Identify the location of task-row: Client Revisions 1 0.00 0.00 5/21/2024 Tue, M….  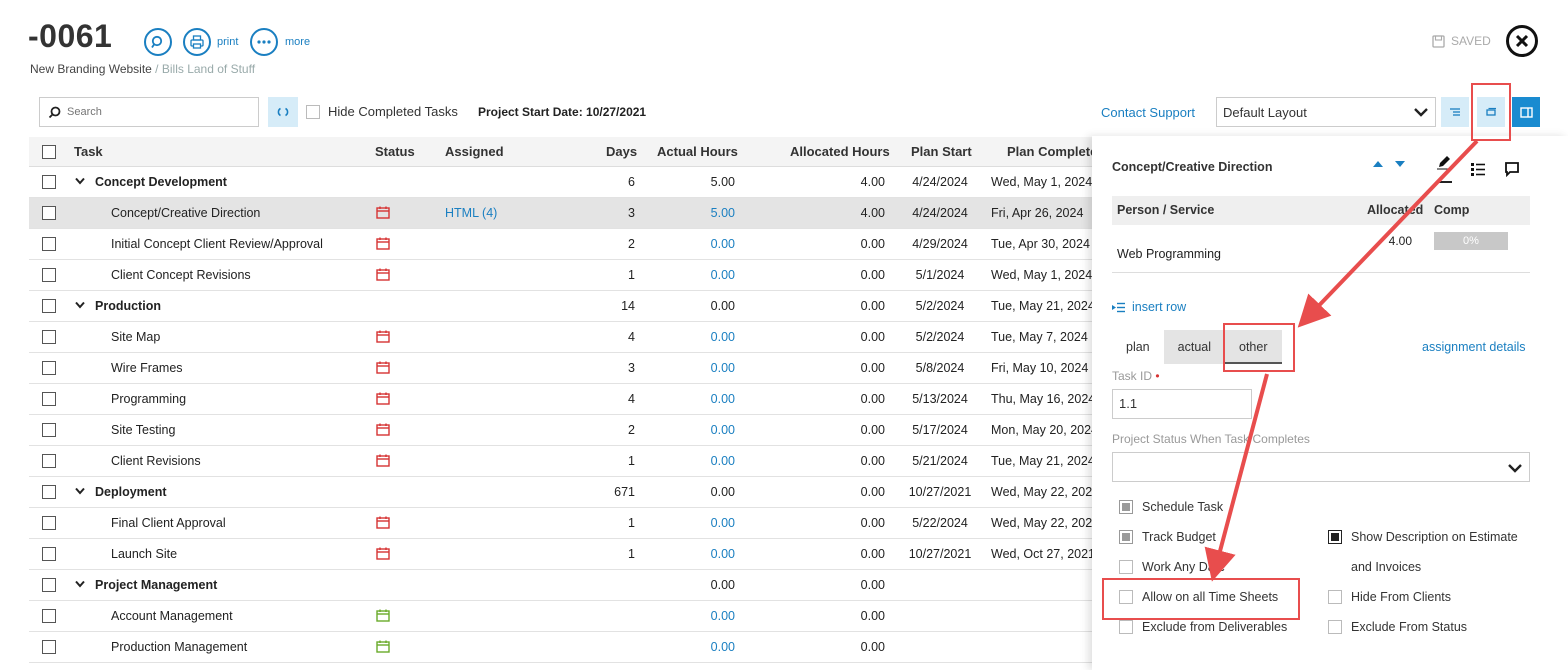
(564, 461).